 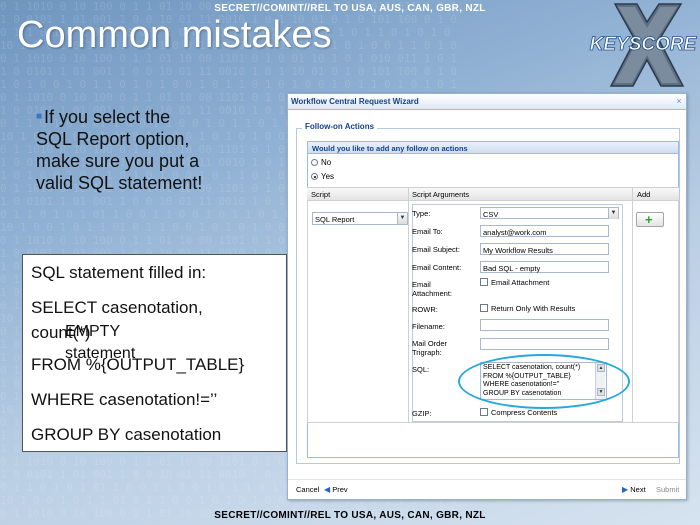 I want to click on next-label: Next, so click(x=638, y=489).